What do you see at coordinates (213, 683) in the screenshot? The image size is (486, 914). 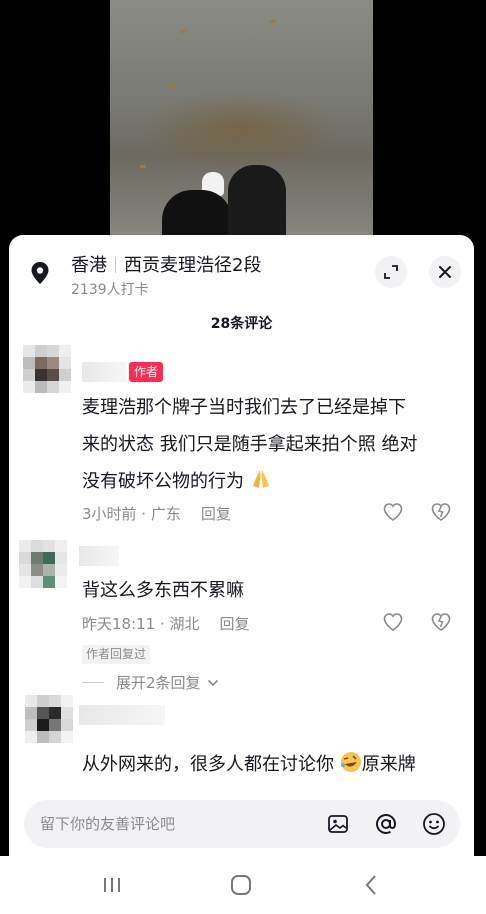 I see `chevron-down-icon` at bounding box center [213, 683].